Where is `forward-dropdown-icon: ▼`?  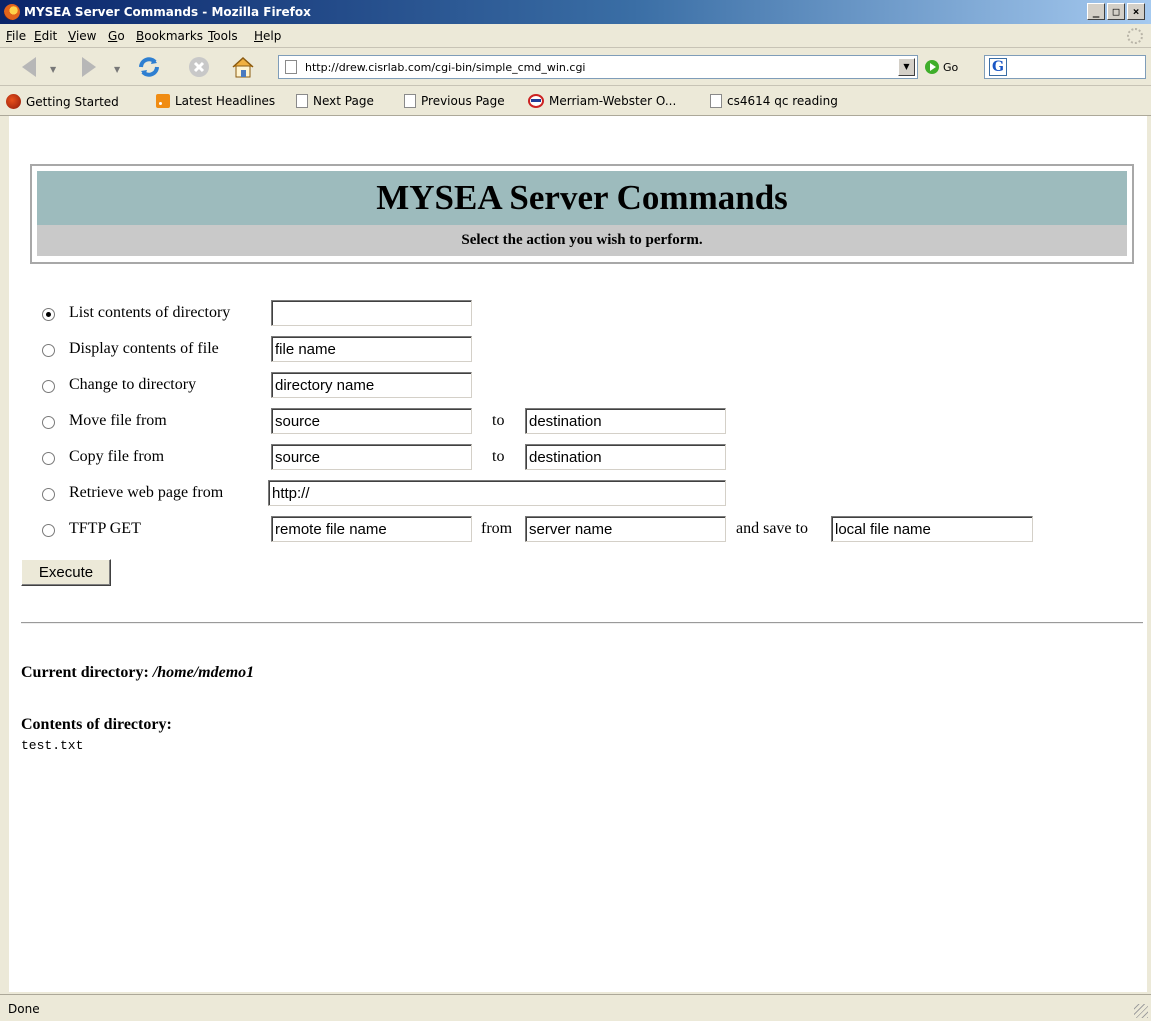 forward-dropdown-icon: ▼ is located at coordinates (117, 69).